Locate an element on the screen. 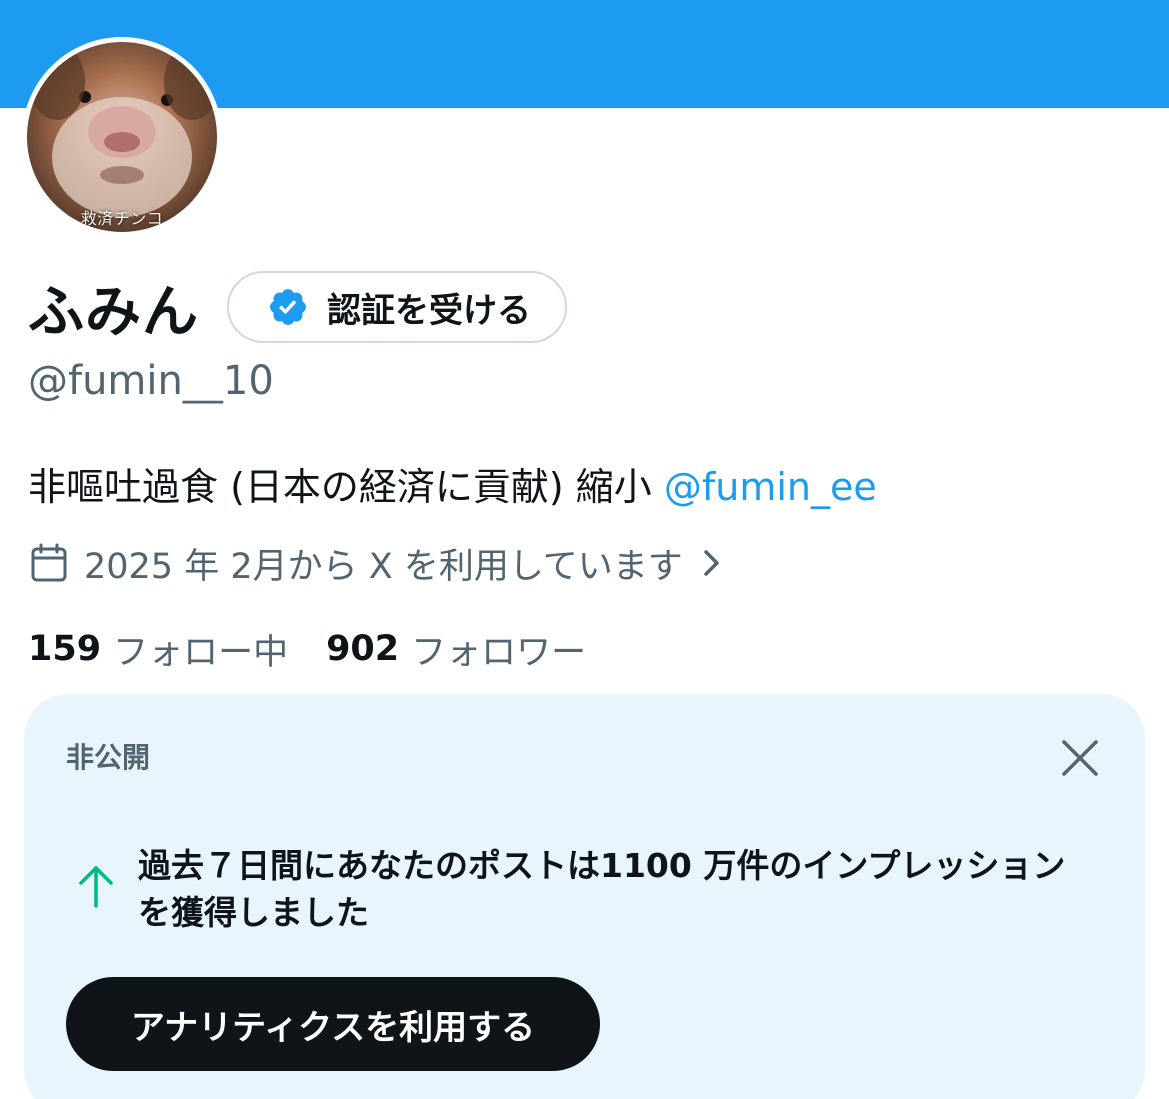 The width and height of the screenshot is (1169, 1099). impressions-message: 過去７日間にあなたのポストは1100 万件のインプレッションを獲得しました is located at coordinates (602, 889).